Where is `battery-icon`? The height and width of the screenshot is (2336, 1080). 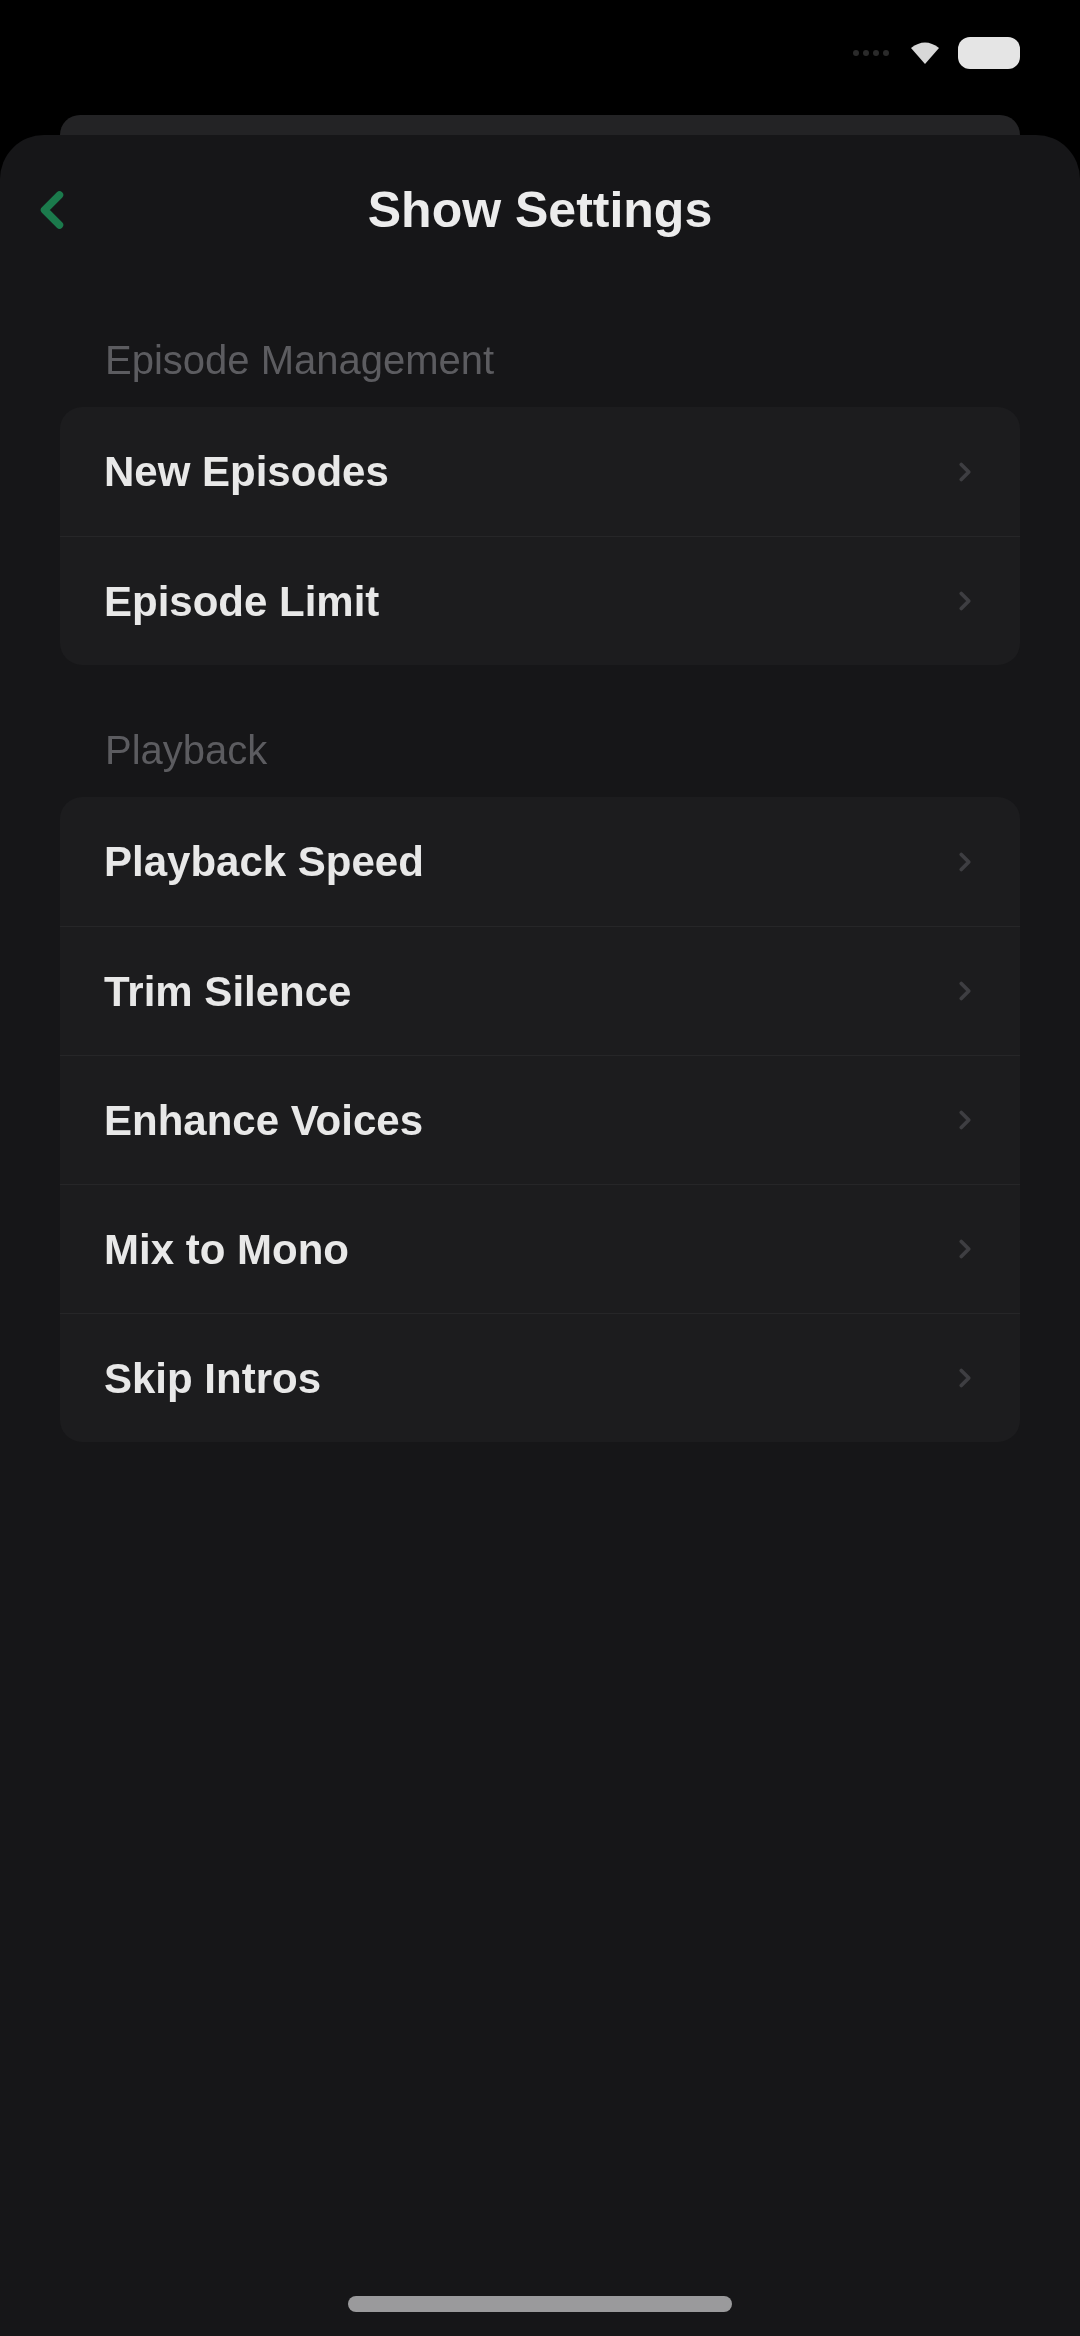 battery-icon is located at coordinates (989, 52).